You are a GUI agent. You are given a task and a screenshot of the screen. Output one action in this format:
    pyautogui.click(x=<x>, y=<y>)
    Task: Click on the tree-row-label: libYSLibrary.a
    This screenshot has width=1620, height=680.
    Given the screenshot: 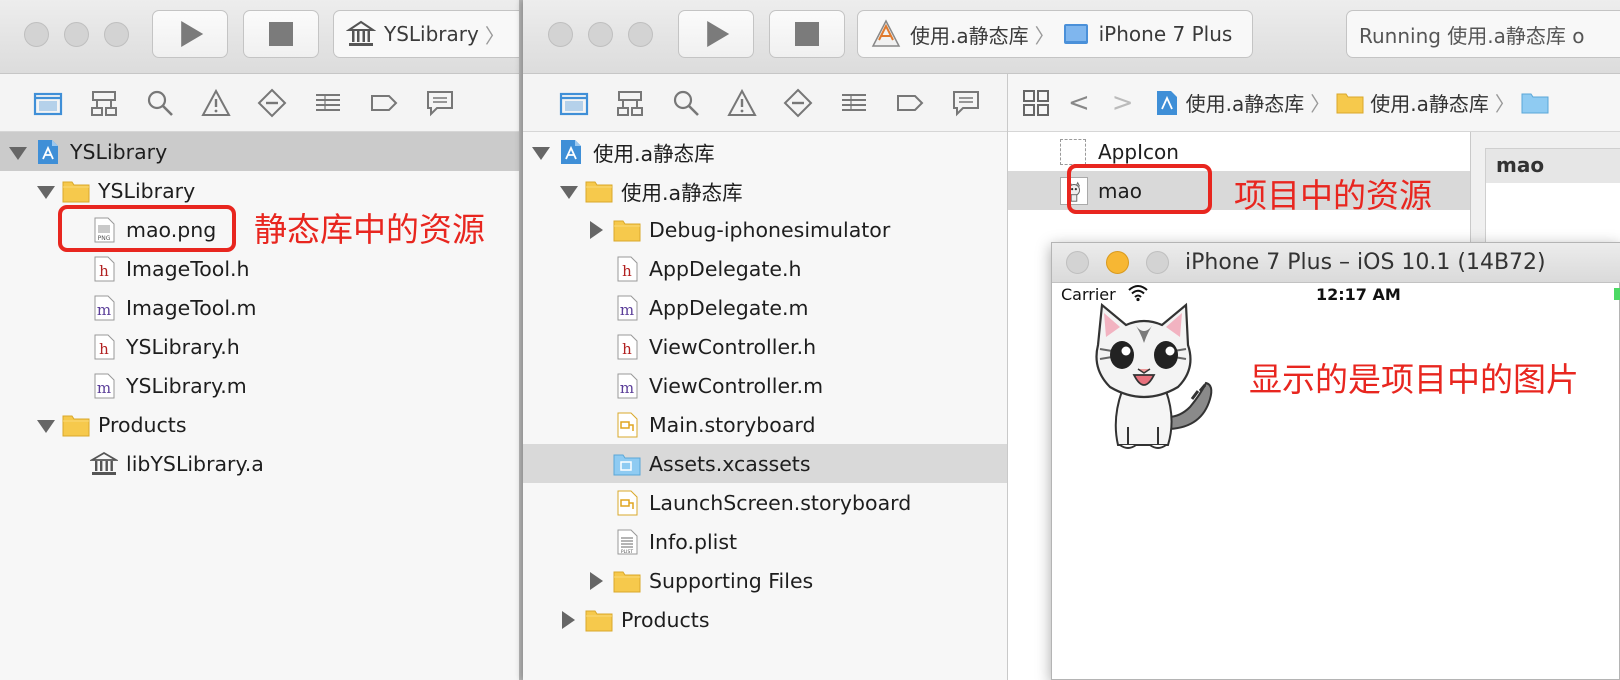 What is the action you would take?
    pyautogui.click(x=195, y=463)
    